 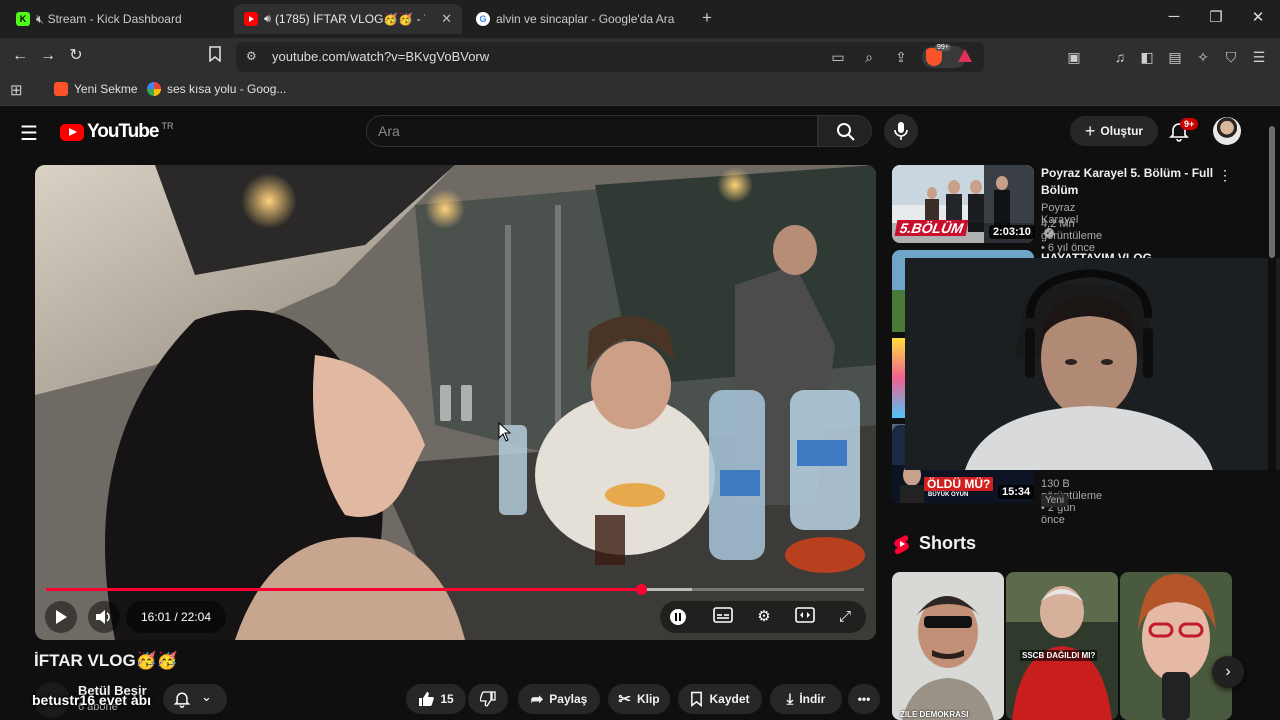 I want to click on kick-icon: K, so click(x=23, y=19).